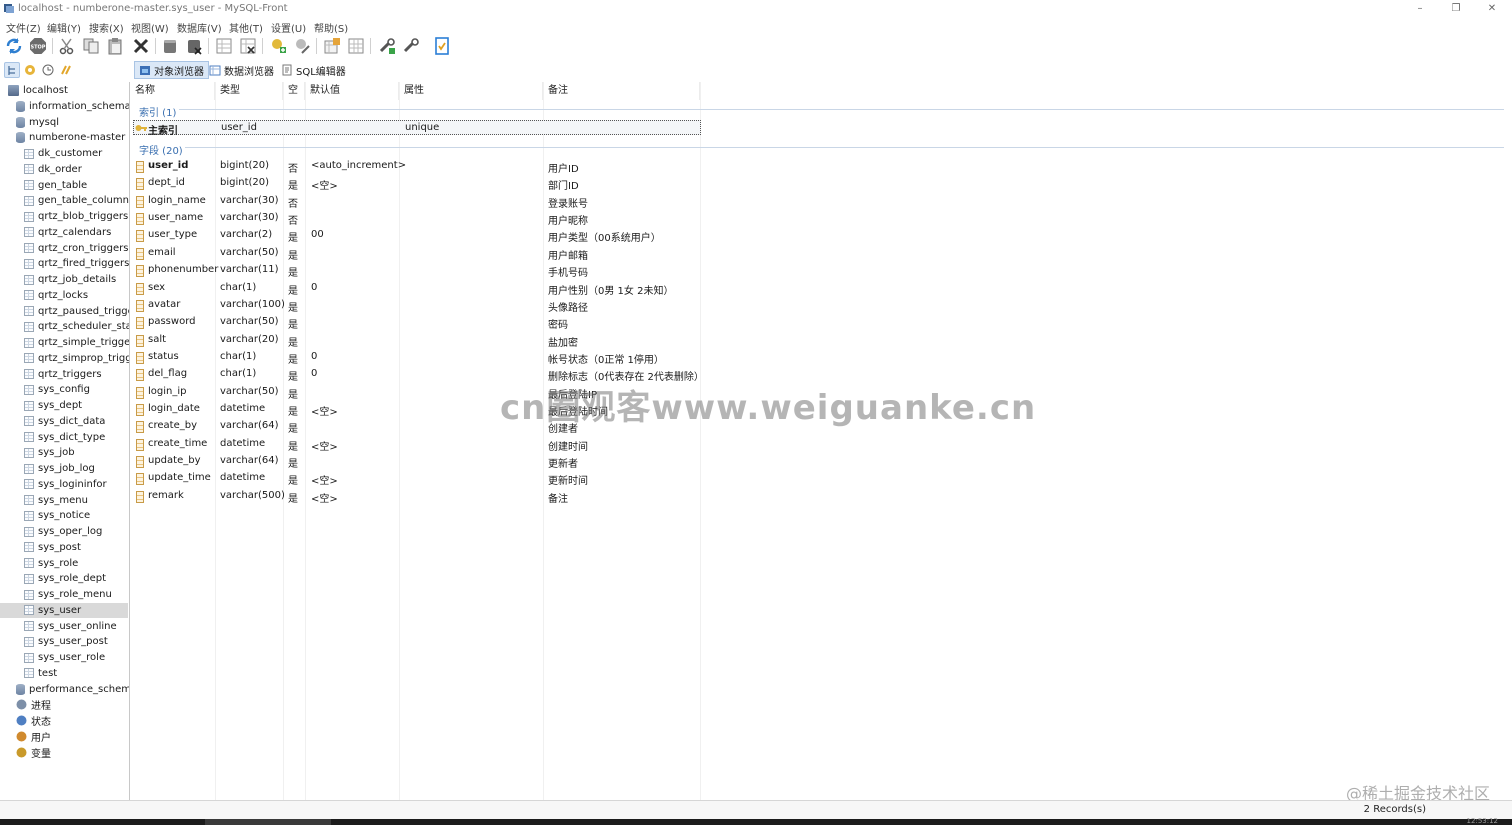 The width and height of the screenshot is (1512, 825). Describe the element at coordinates (194, 46) in the screenshot. I see `database-drop-icon` at that location.